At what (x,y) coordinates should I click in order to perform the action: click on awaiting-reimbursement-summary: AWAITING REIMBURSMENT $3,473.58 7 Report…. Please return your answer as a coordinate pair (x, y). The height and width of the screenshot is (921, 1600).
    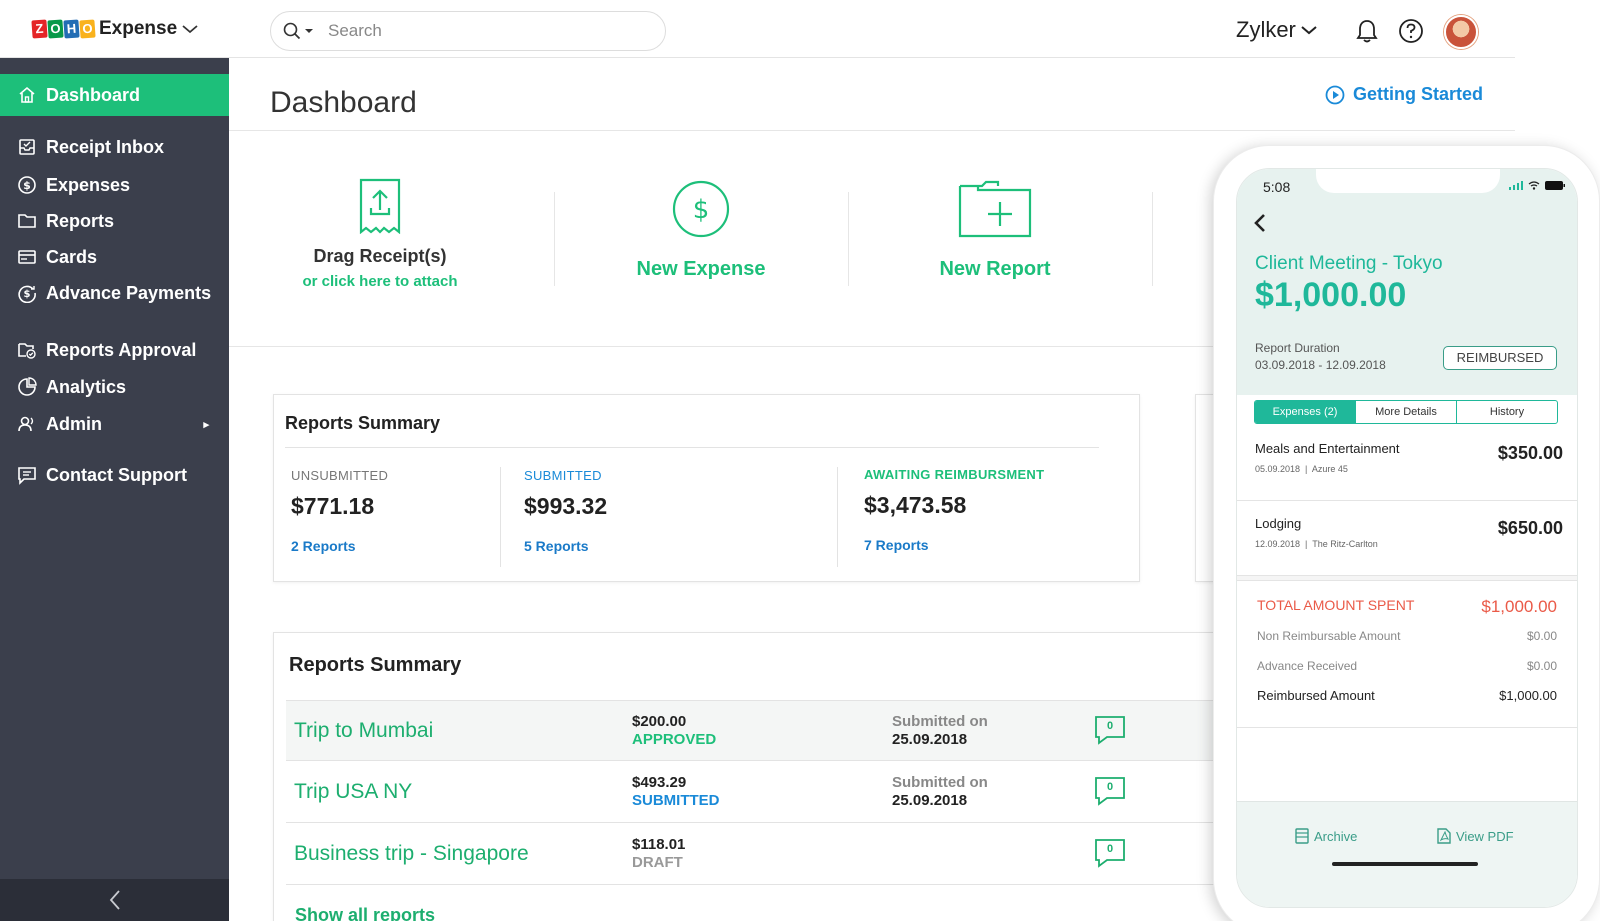
    Looking at the image, I should click on (954, 510).